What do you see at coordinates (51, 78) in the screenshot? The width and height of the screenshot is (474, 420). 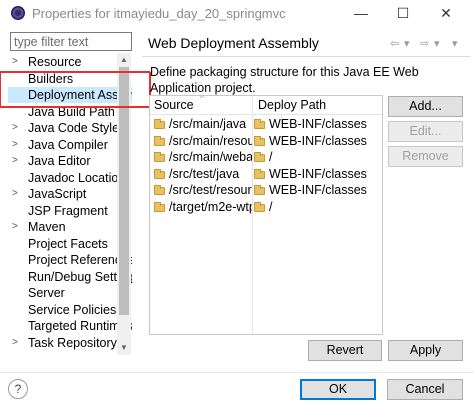 I see `tree-item-label: Builders` at bounding box center [51, 78].